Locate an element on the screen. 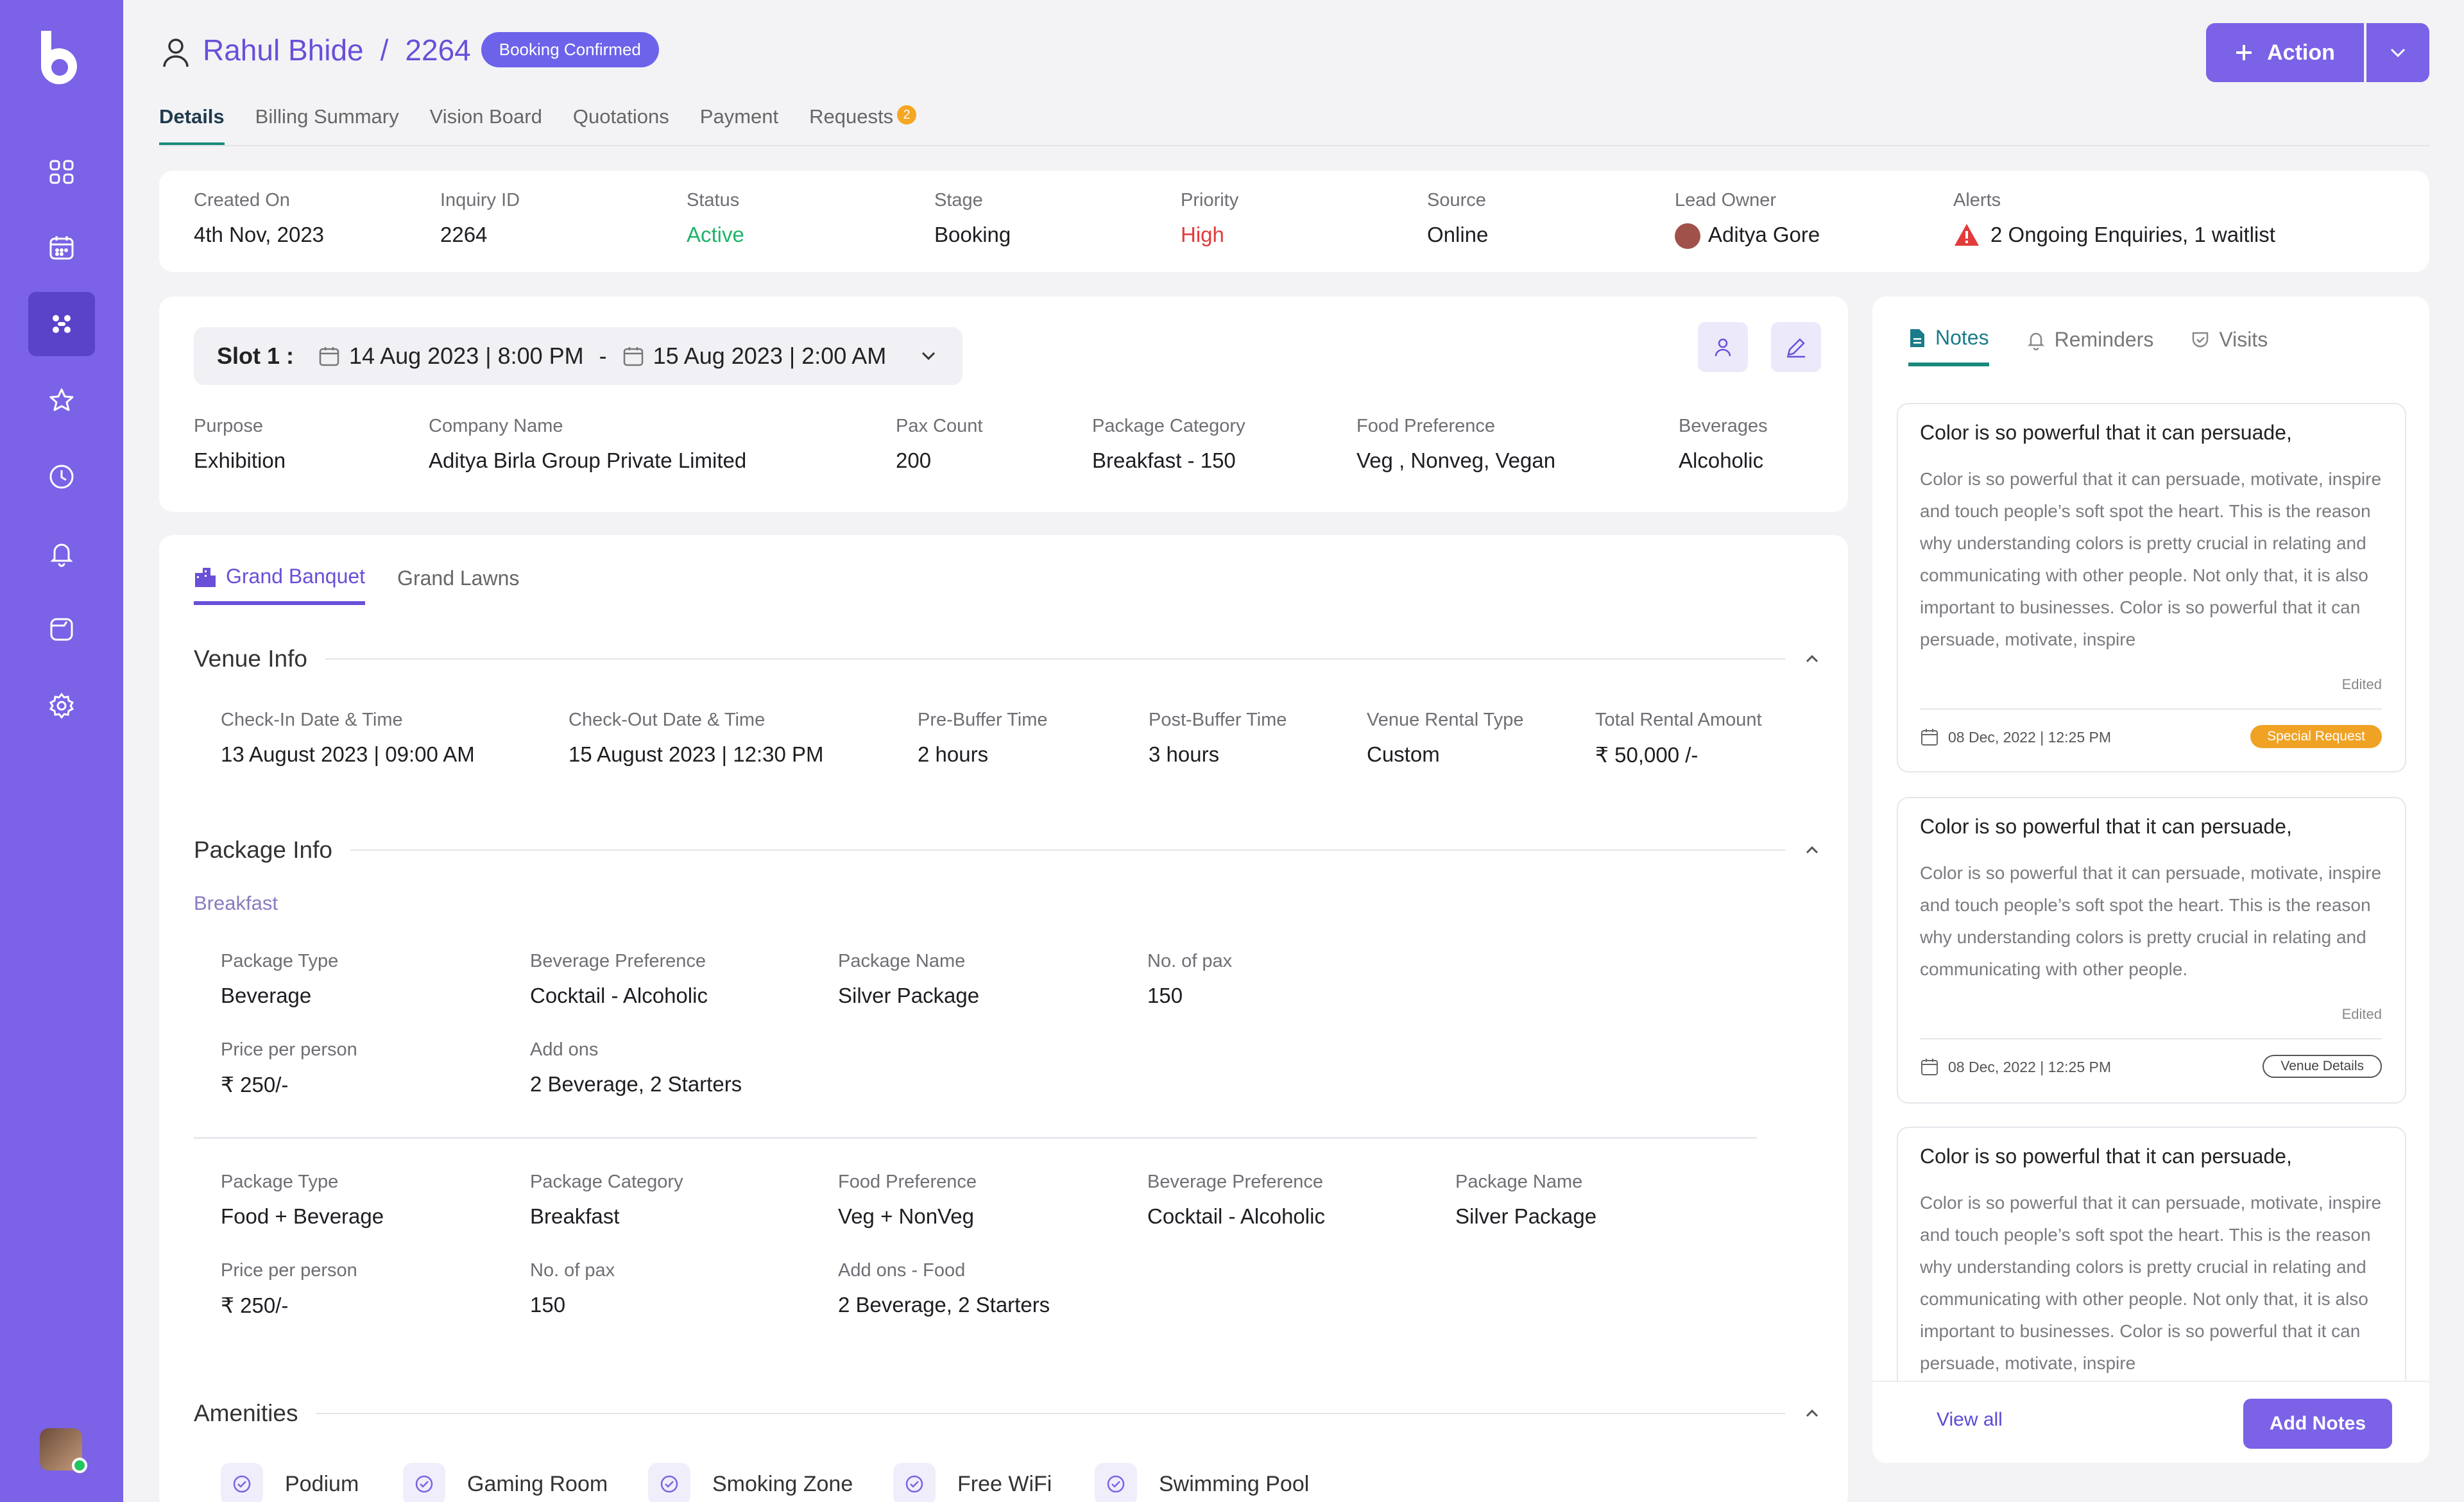 Image resolution: width=2464 pixels, height=1502 pixels. field-value: ₹ 50,000 /- is located at coordinates (1647, 755).